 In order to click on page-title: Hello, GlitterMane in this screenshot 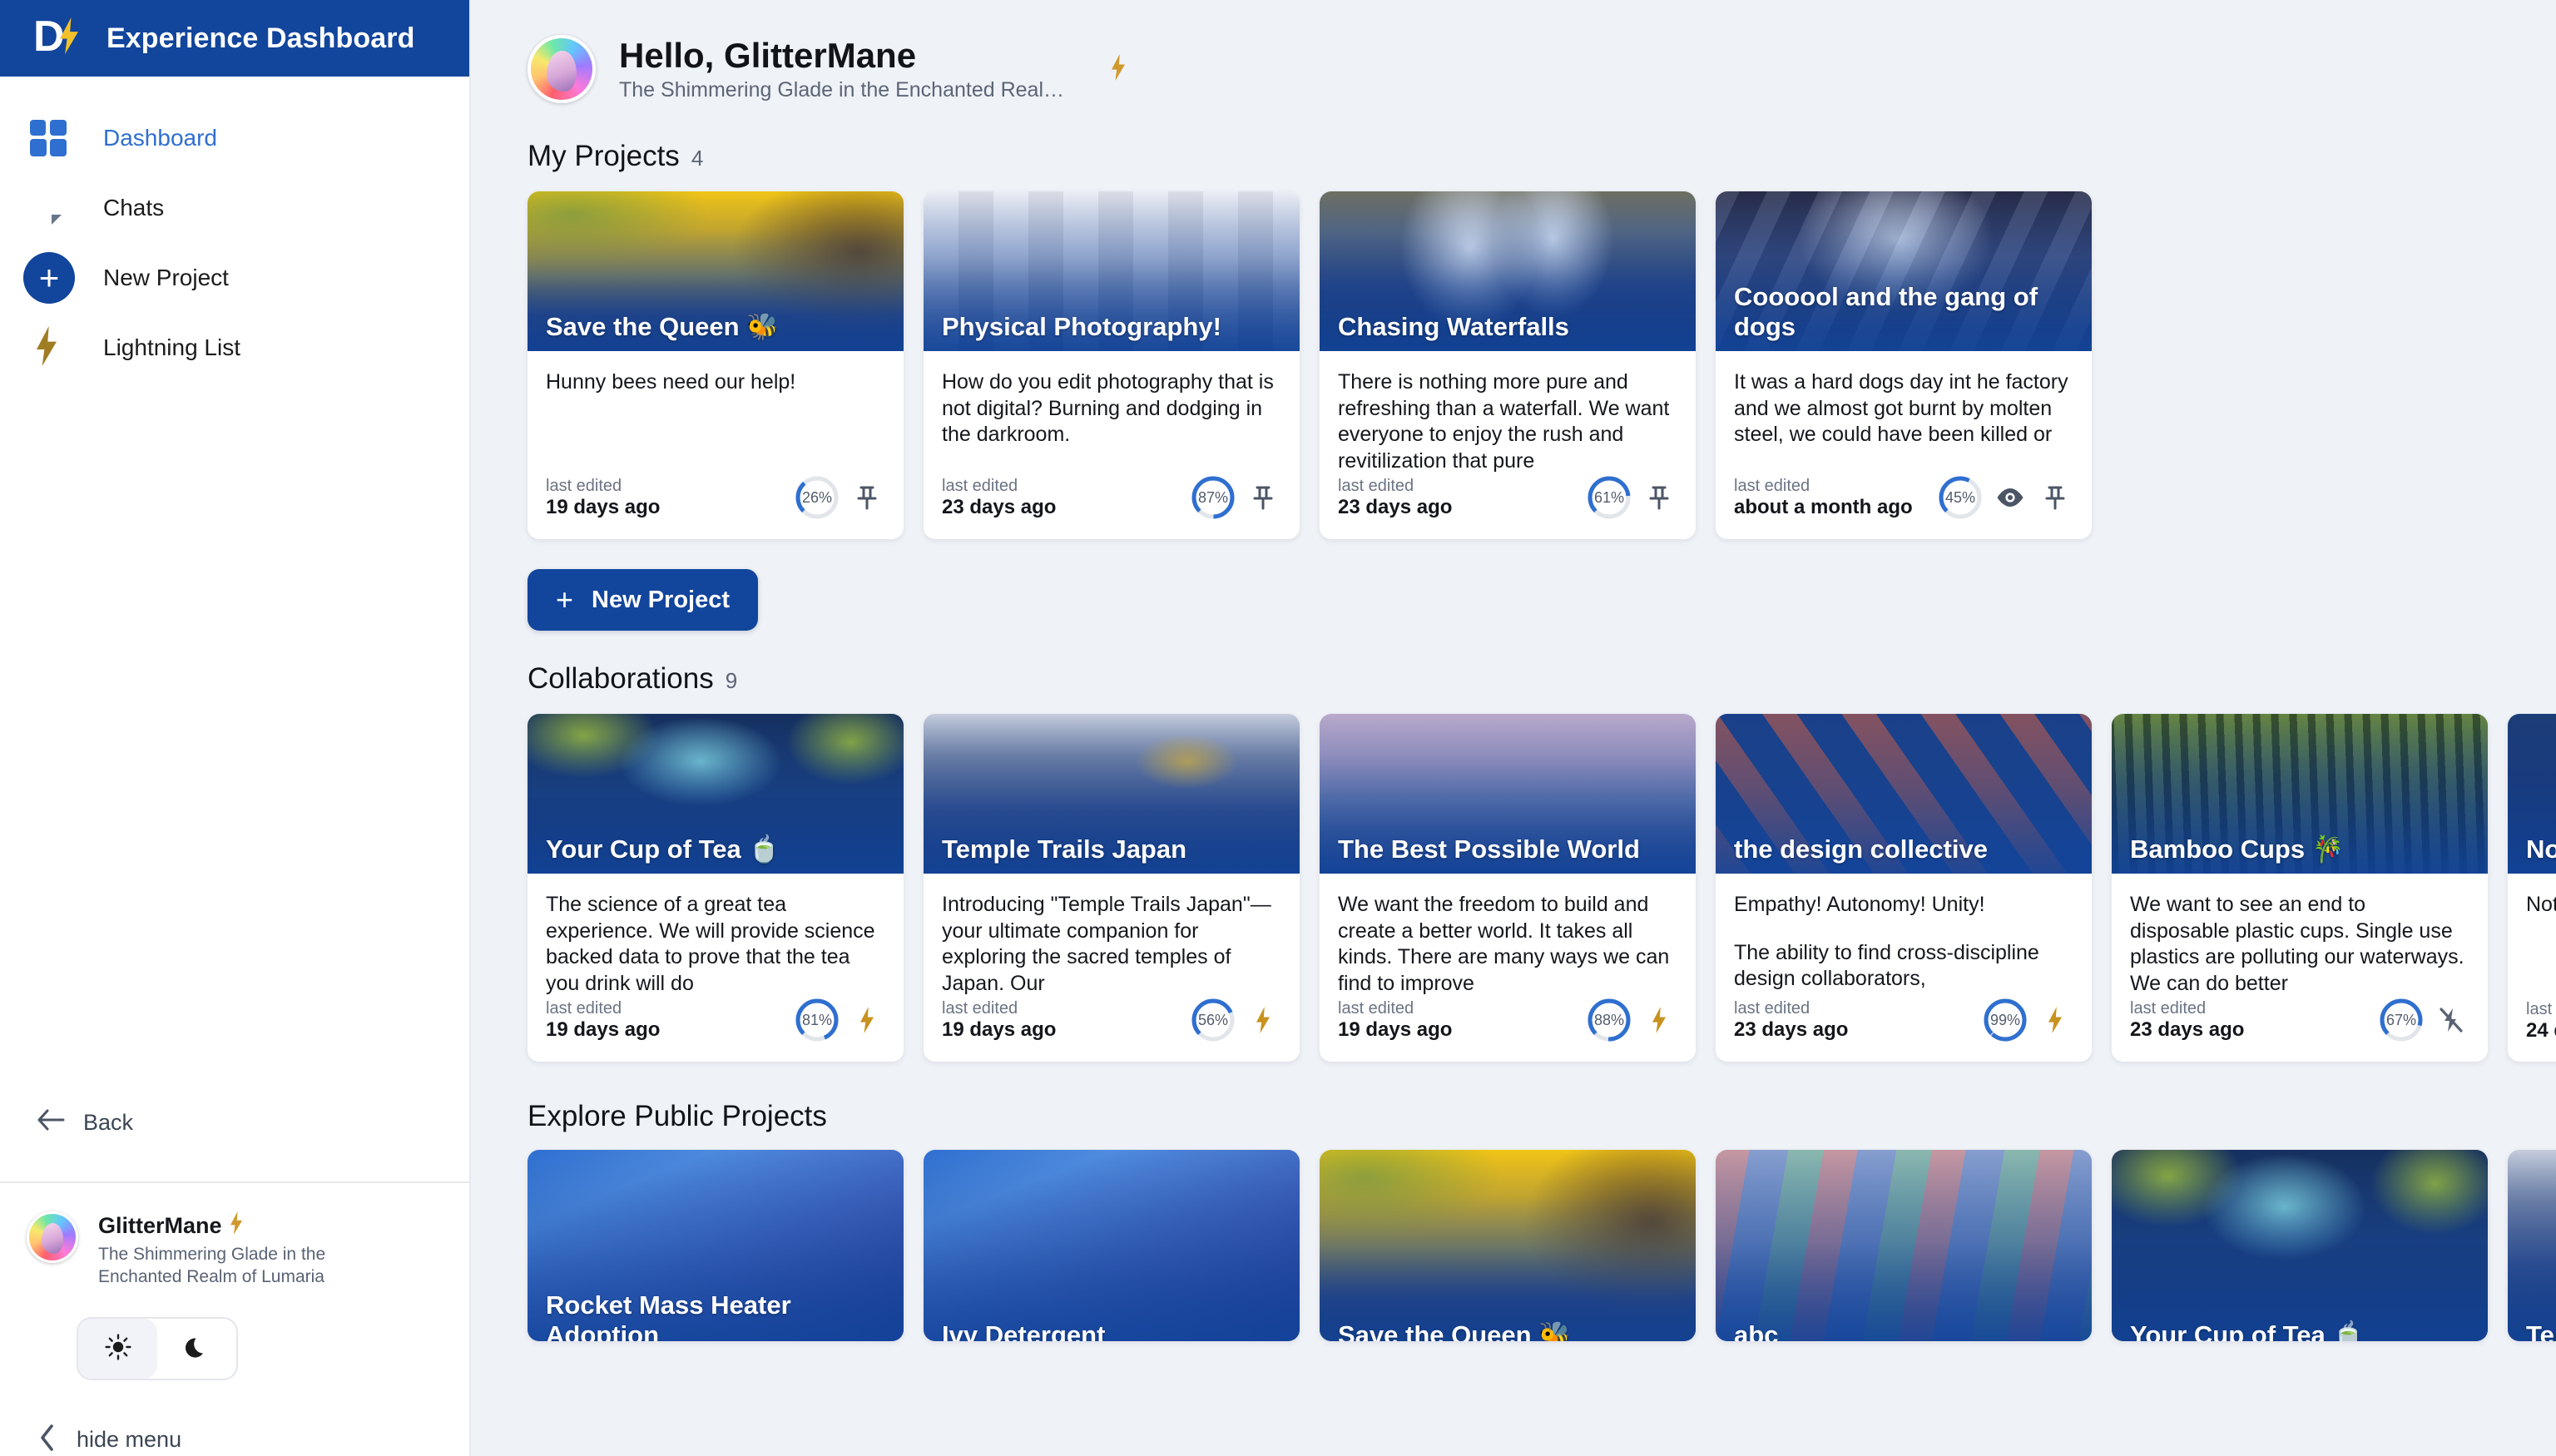, I will do `click(768, 56)`.